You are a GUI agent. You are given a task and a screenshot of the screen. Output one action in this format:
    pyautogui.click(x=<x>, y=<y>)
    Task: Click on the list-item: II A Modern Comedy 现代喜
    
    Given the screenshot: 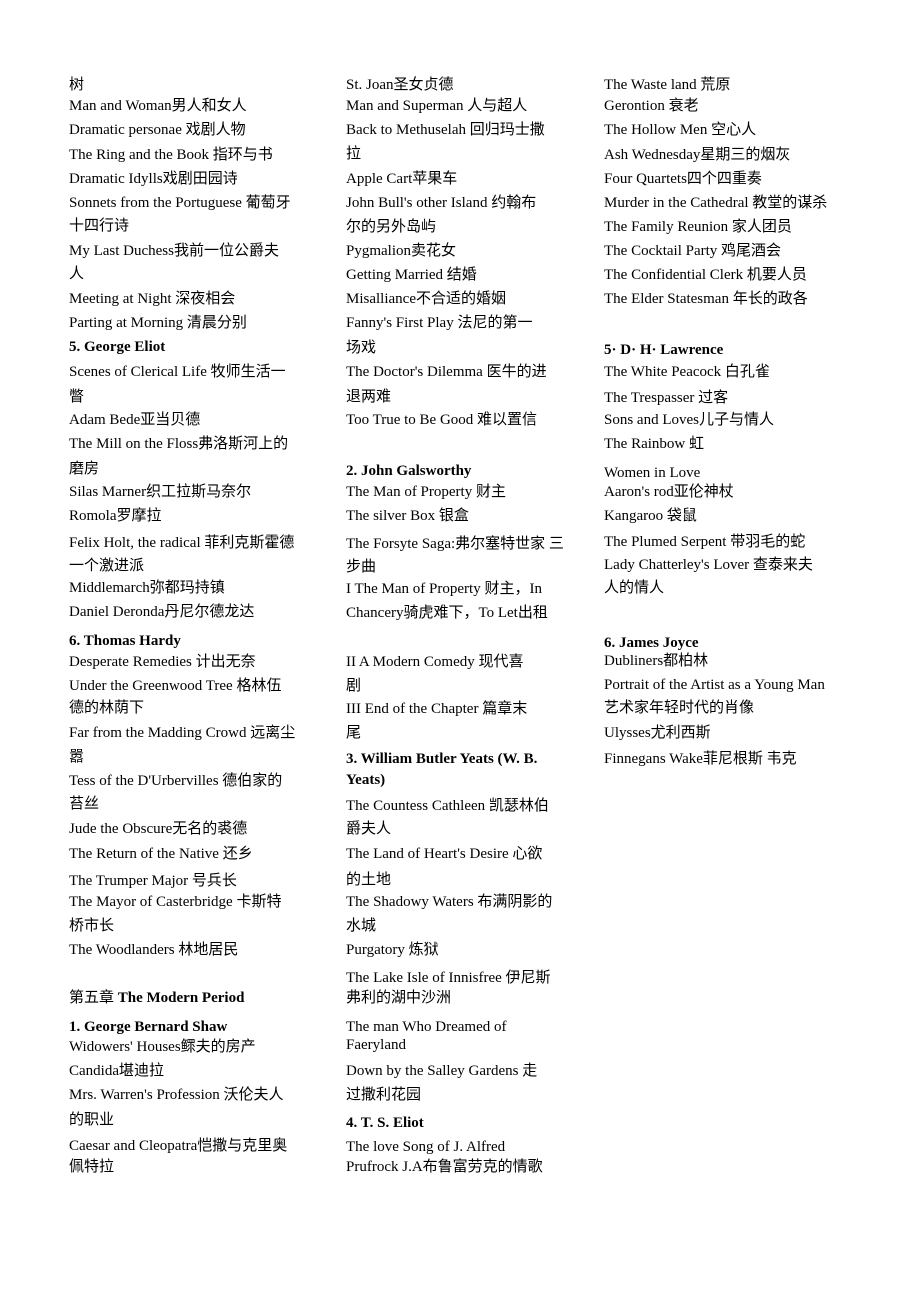 What is the action you would take?
    pyautogui.click(x=435, y=662)
    